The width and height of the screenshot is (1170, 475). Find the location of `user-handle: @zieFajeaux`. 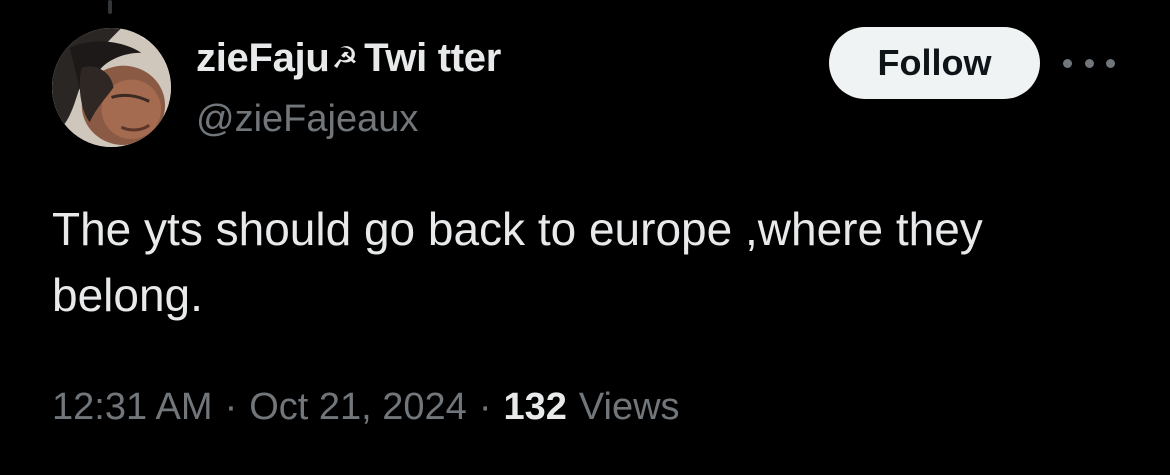

user-handle: @zieFajeaux is located at coordinates (307, 119).